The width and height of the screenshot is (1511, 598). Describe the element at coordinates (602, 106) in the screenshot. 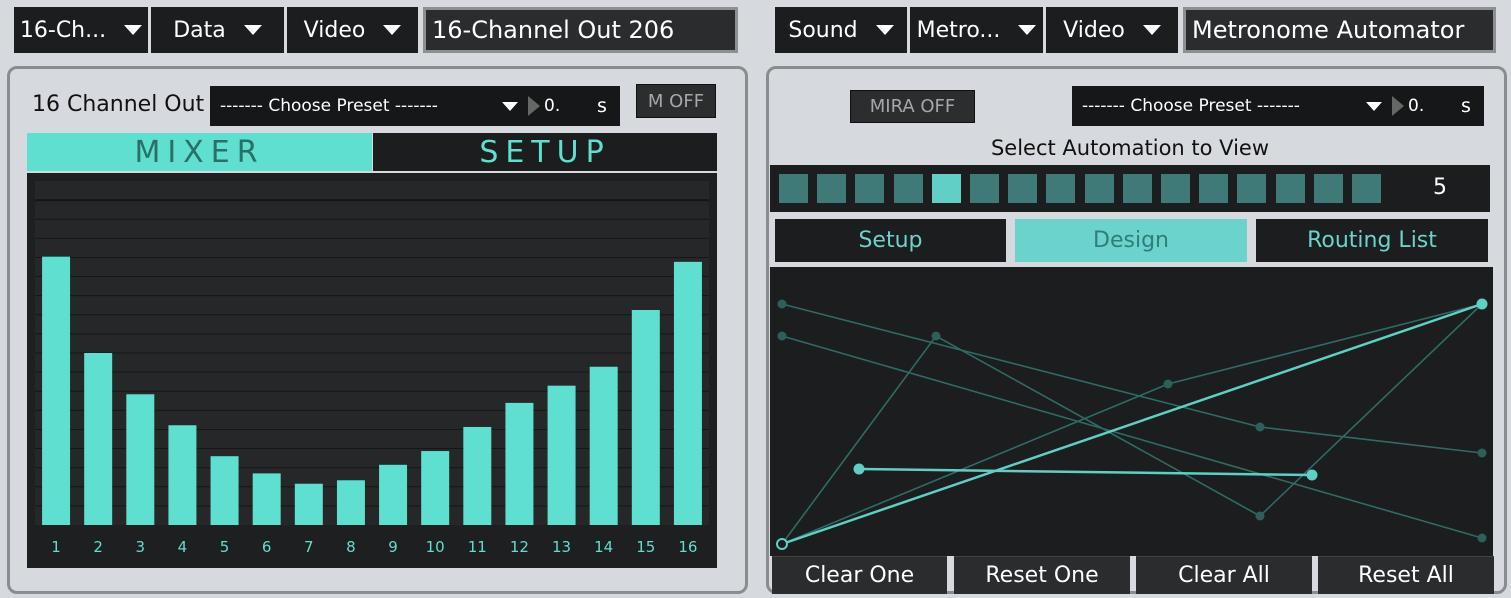

I see `preset-time-unit: s` at that location.